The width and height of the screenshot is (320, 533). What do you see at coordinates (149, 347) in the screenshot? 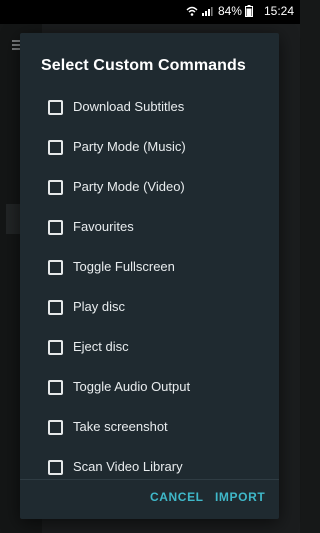
I see `list-item: Eject disc` at bounding box center [149, 347].